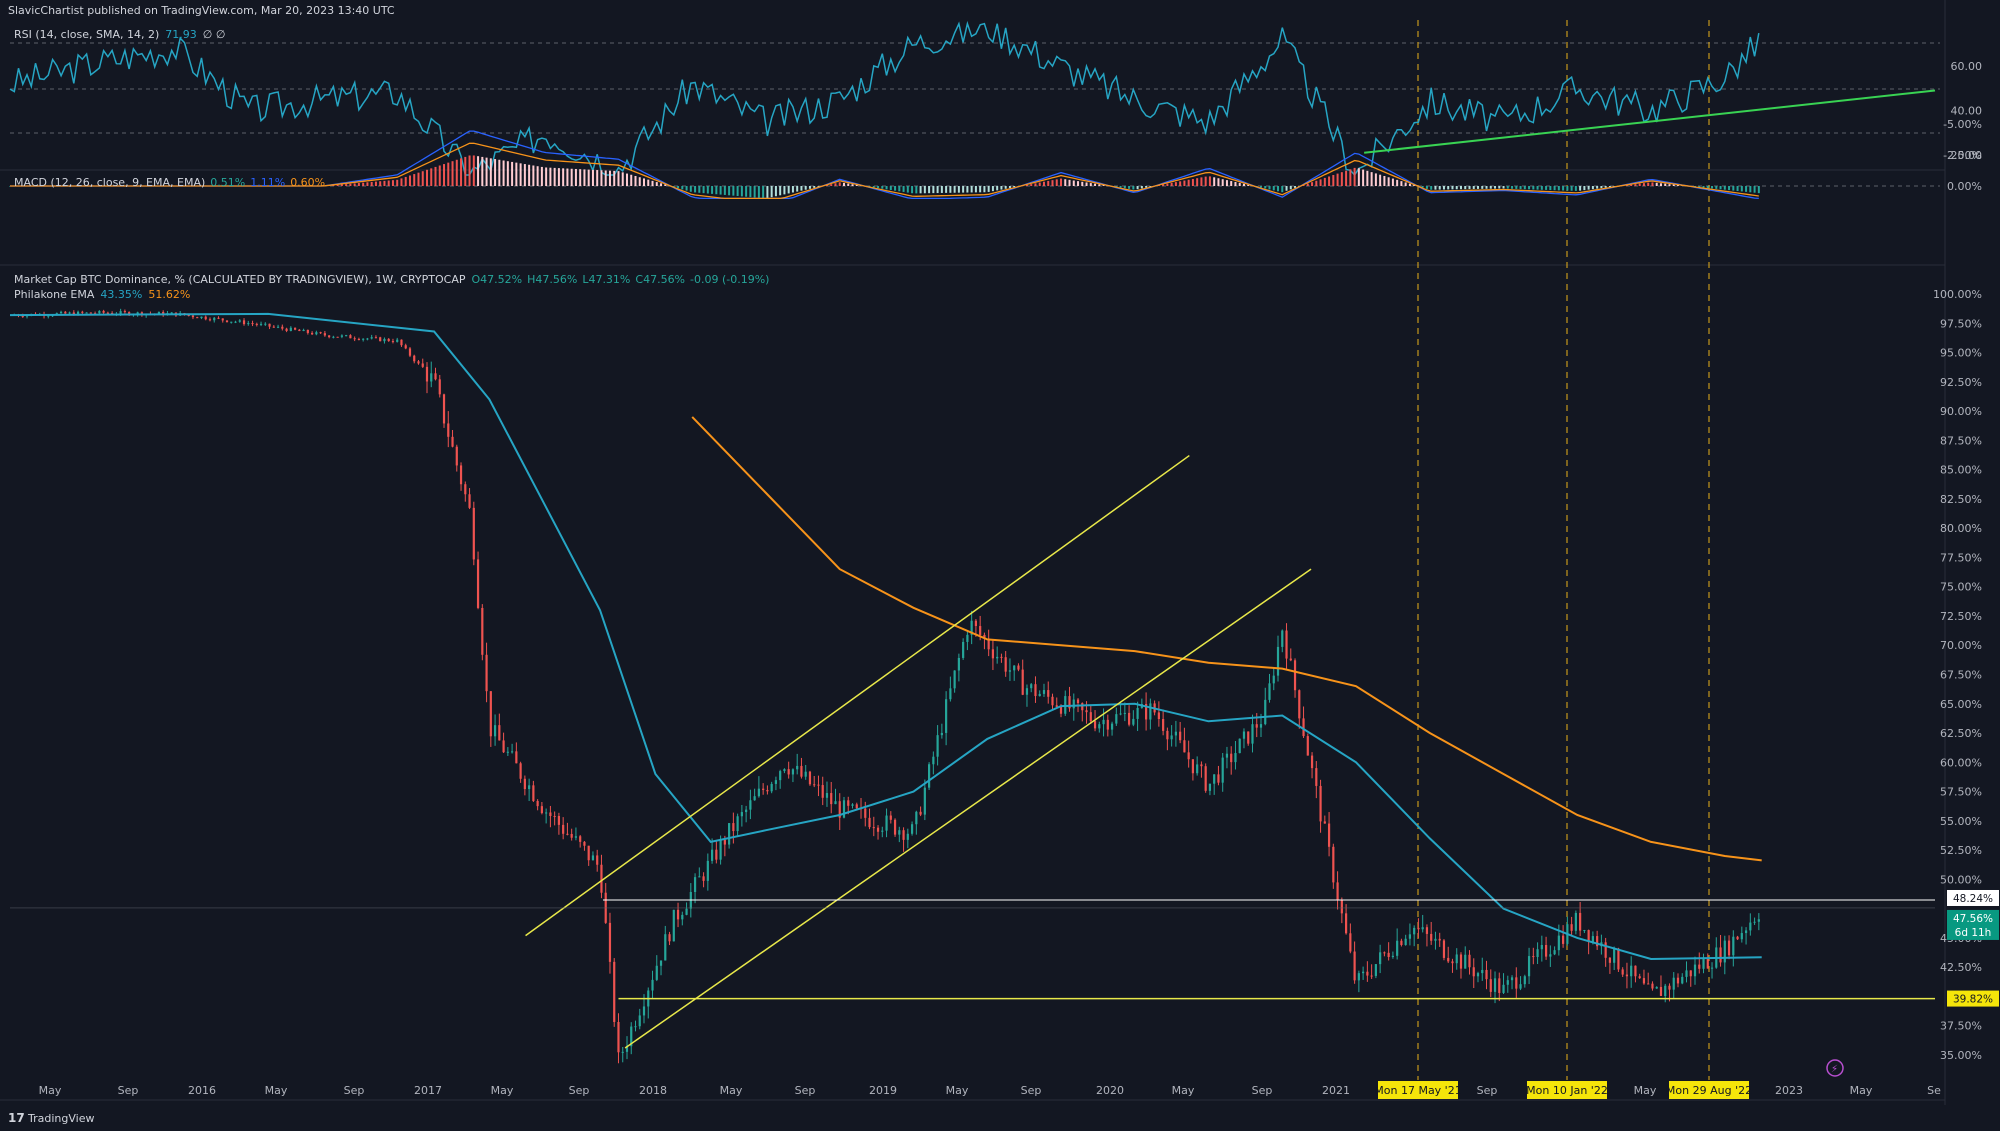 This screenshot has height=1131, width=2000. What do you see at coordinates (1961, 879) in the screenshot?
I see `price-axis-tick-20: 50.00%` at bounding box center [1961, 879].